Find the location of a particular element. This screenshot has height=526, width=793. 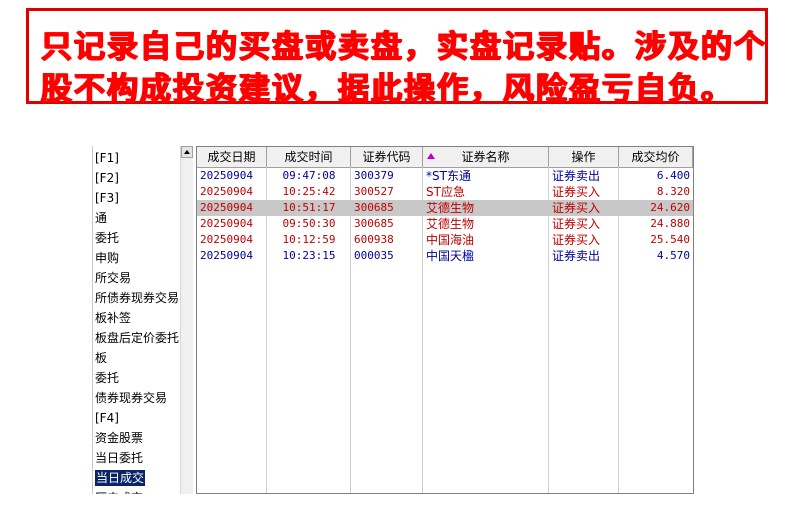

cell-time: 10:25:42 is located at coordinates (309, 191).